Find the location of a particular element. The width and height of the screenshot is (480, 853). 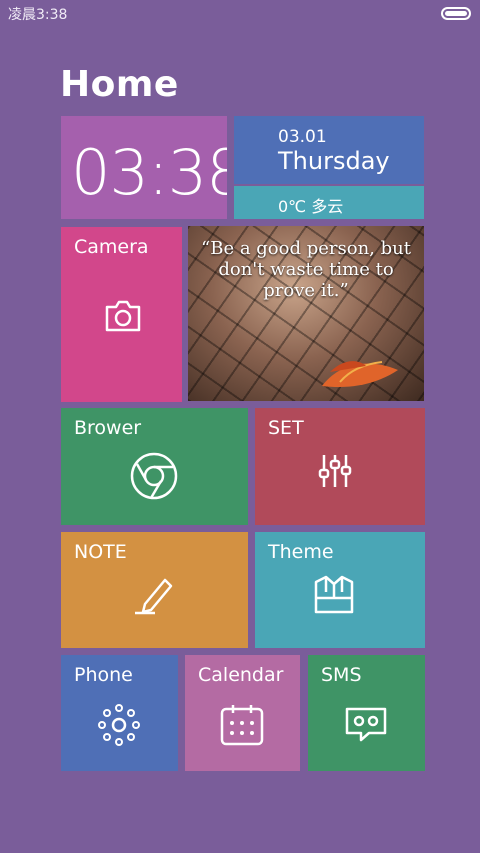

shirt-icon is located at coordinates (334, 594).